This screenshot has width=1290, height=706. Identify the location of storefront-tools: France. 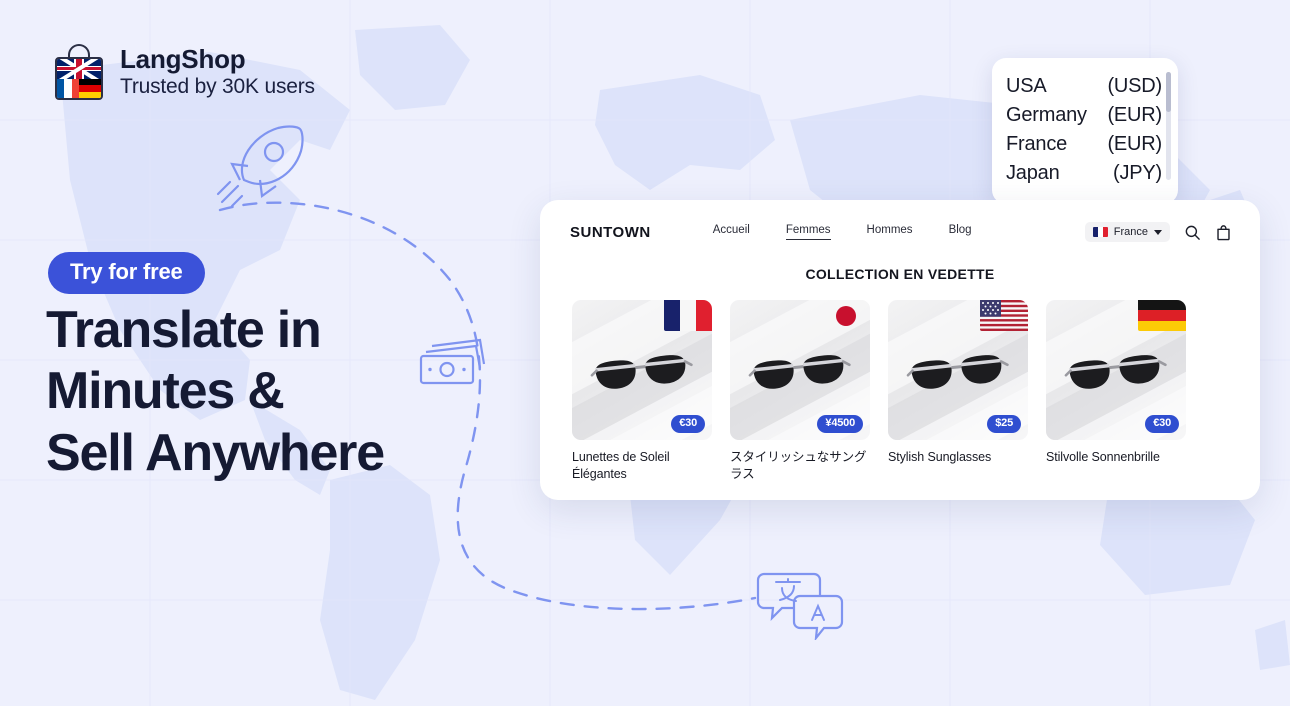
(1158, 232).